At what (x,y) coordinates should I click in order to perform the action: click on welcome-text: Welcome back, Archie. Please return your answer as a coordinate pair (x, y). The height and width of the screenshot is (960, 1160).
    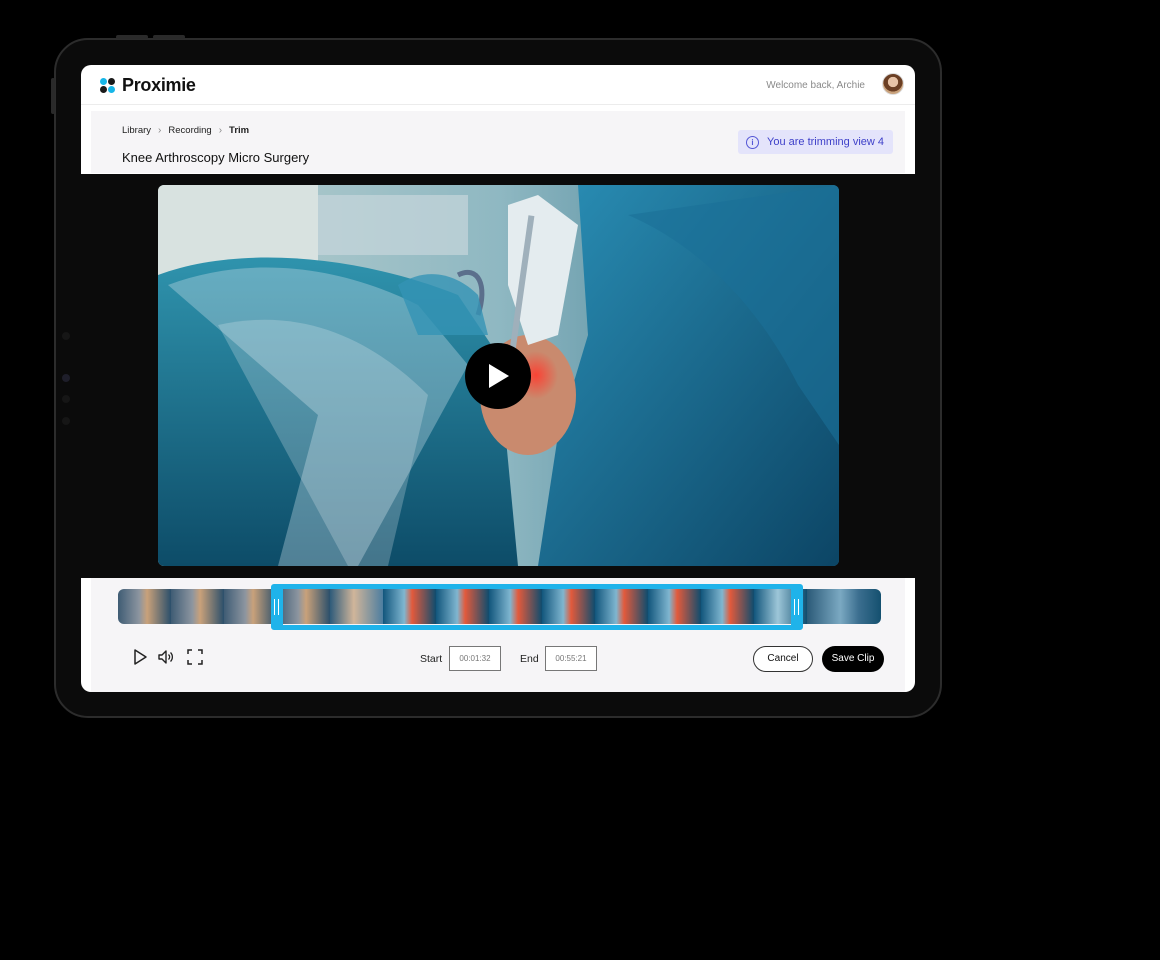
    Looking at the image, I should click on (815, 85).